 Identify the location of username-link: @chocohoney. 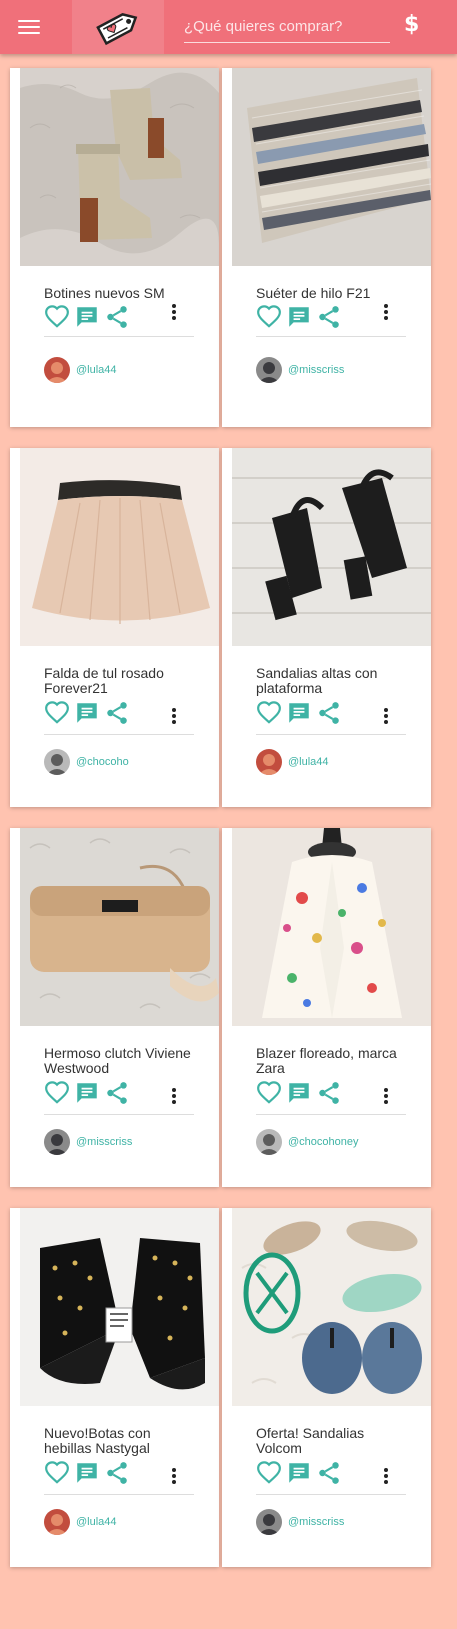
(323, 1142).